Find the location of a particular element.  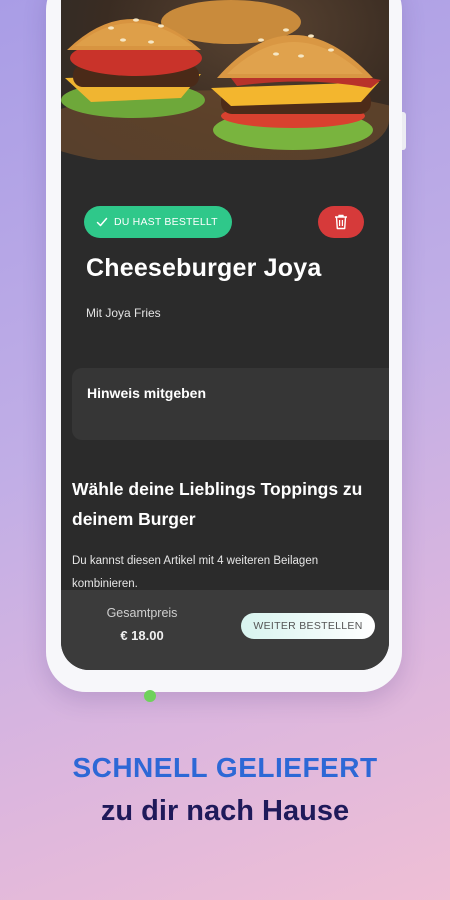

product-image is located at coordinates (225, 80).